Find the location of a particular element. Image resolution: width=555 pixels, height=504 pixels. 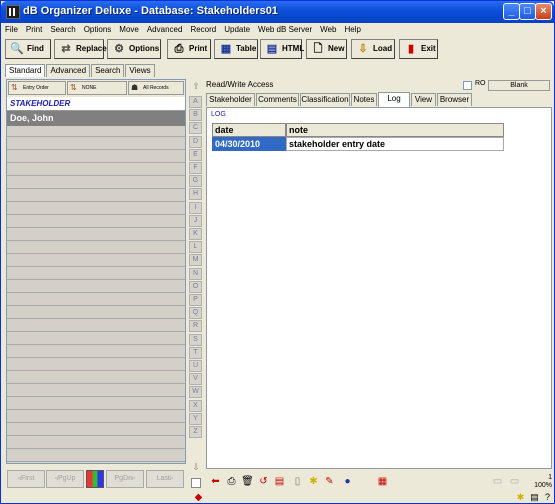

table-cell-note: stakeholder entry date is located at coordinates (395, 144).